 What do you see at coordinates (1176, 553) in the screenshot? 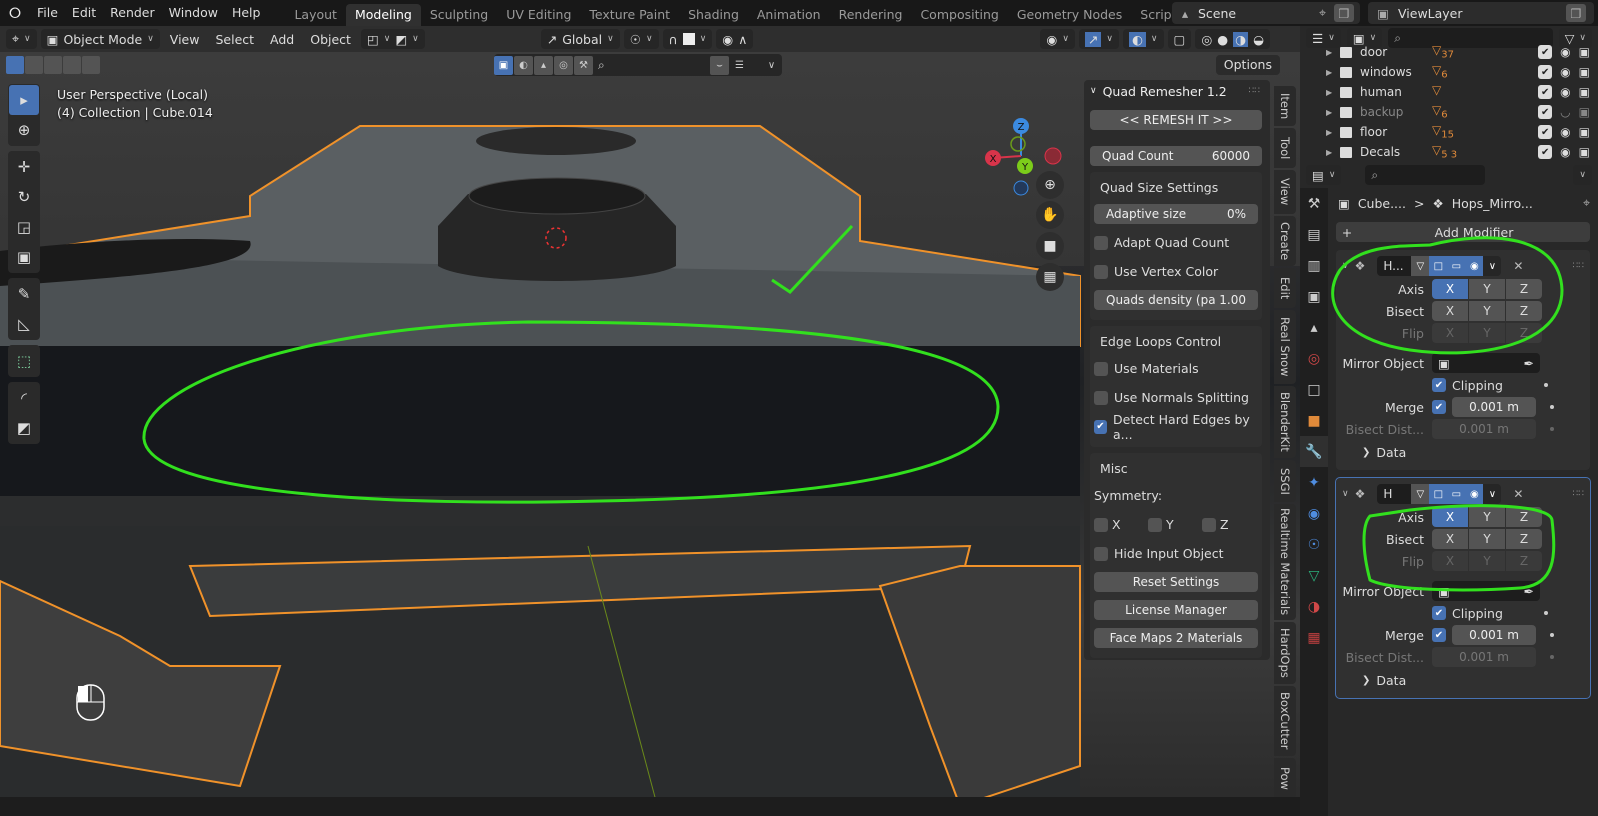
I see `hide-input-object-checkbox: Hide Input Object` at bounding box center [1176, 553].